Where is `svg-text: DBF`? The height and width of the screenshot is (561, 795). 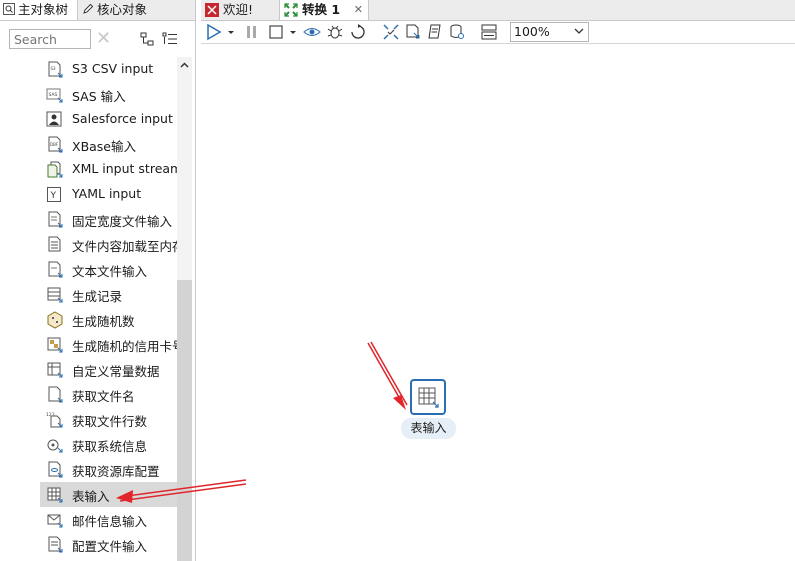
svg-text: DBF is located at coordinates (54, 144).